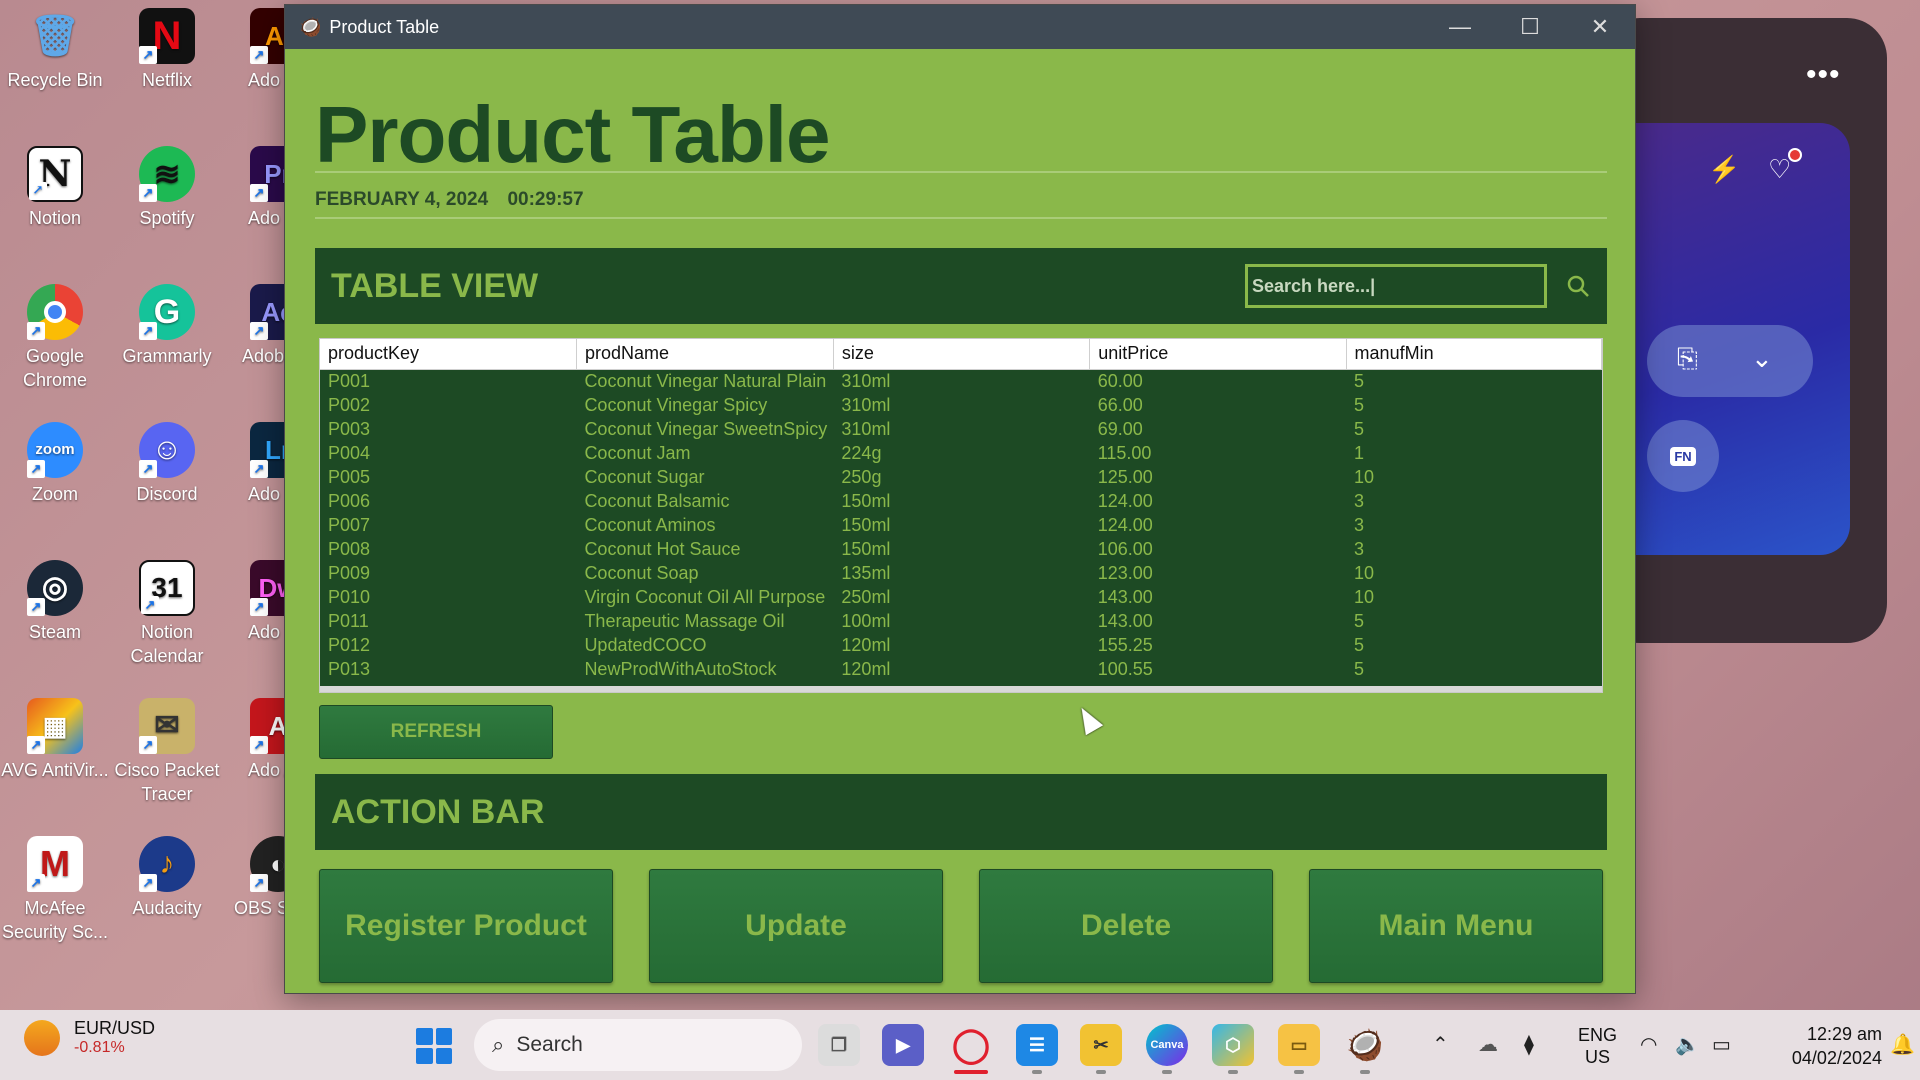  I want to click on dropbox-icon: ⧫, so click(1529, 1044).